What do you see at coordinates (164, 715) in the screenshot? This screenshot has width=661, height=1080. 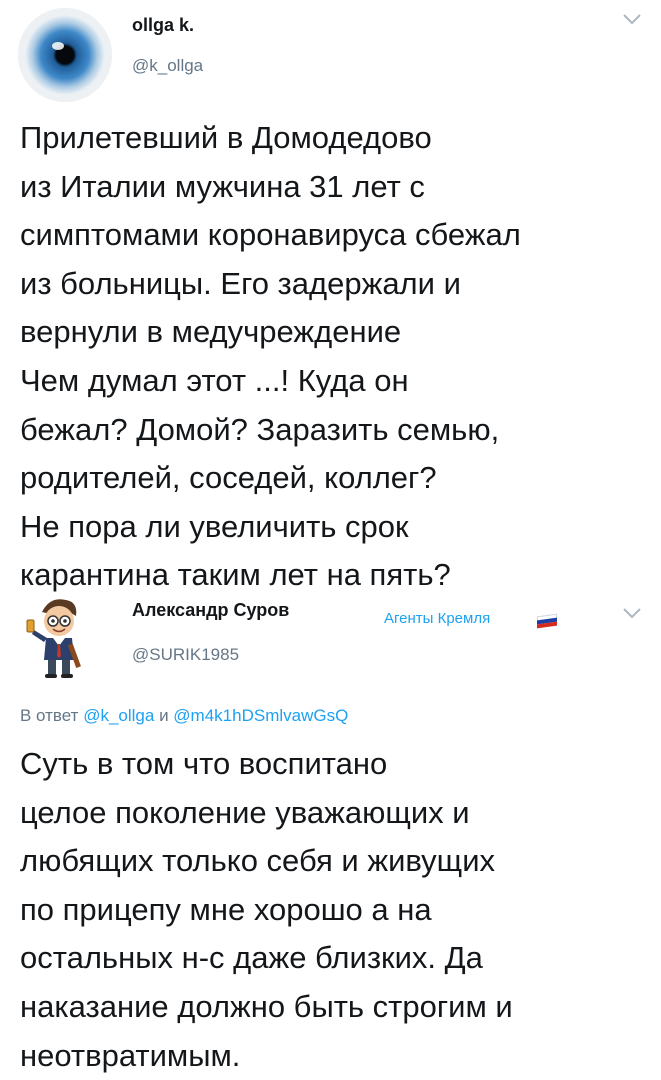 I see `reply-conjunction: и` at bounding box center [164, 715].